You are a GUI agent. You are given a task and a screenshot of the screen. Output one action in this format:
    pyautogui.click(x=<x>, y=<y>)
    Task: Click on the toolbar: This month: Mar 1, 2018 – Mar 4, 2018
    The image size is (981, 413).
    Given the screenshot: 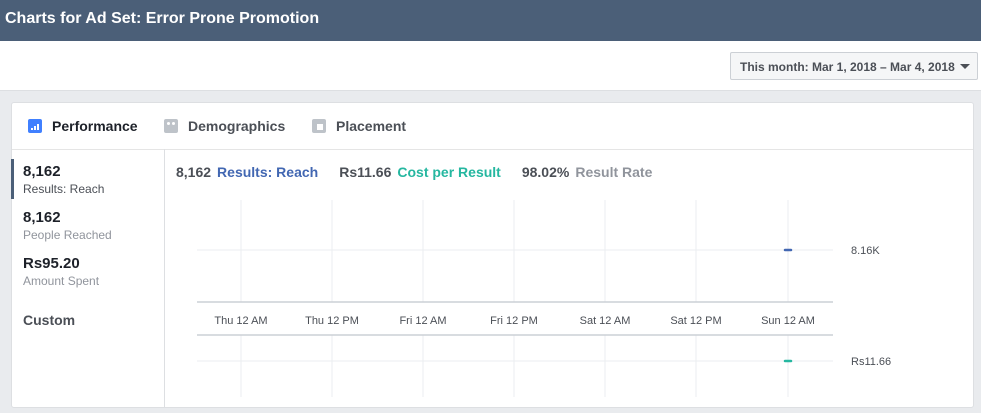 What is the action you would take?
    pyautogui.click(x=490, y=66)
    